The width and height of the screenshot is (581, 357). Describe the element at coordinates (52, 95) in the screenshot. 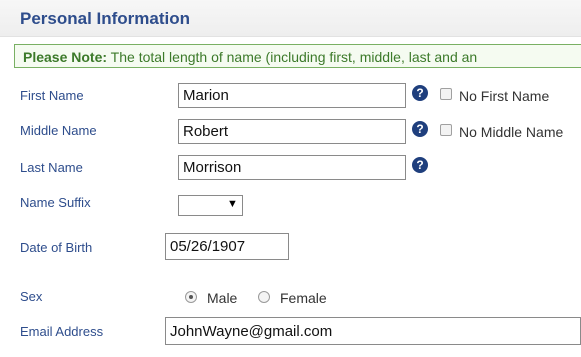

I see `first-name-label: First Name` at that location.